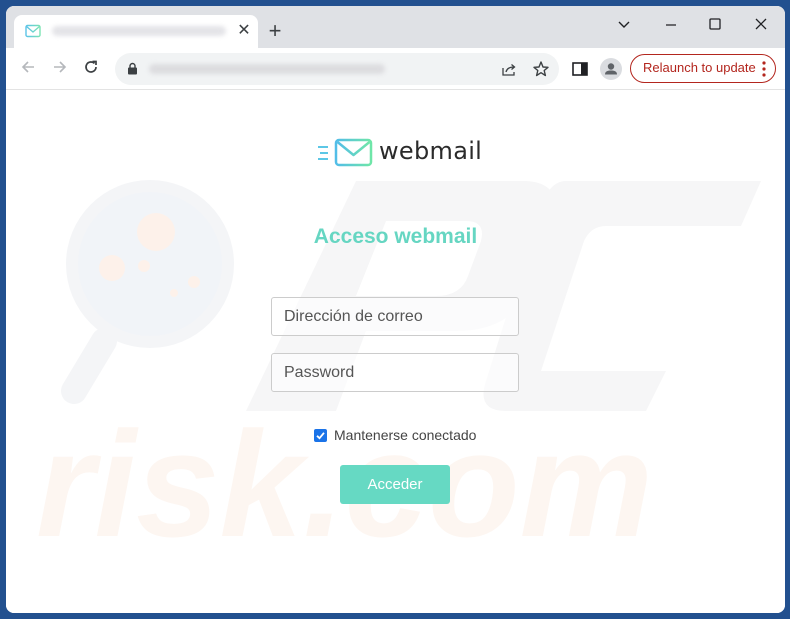 The image size is (790, 619). I want to click on tab-title, so click(139, 31).